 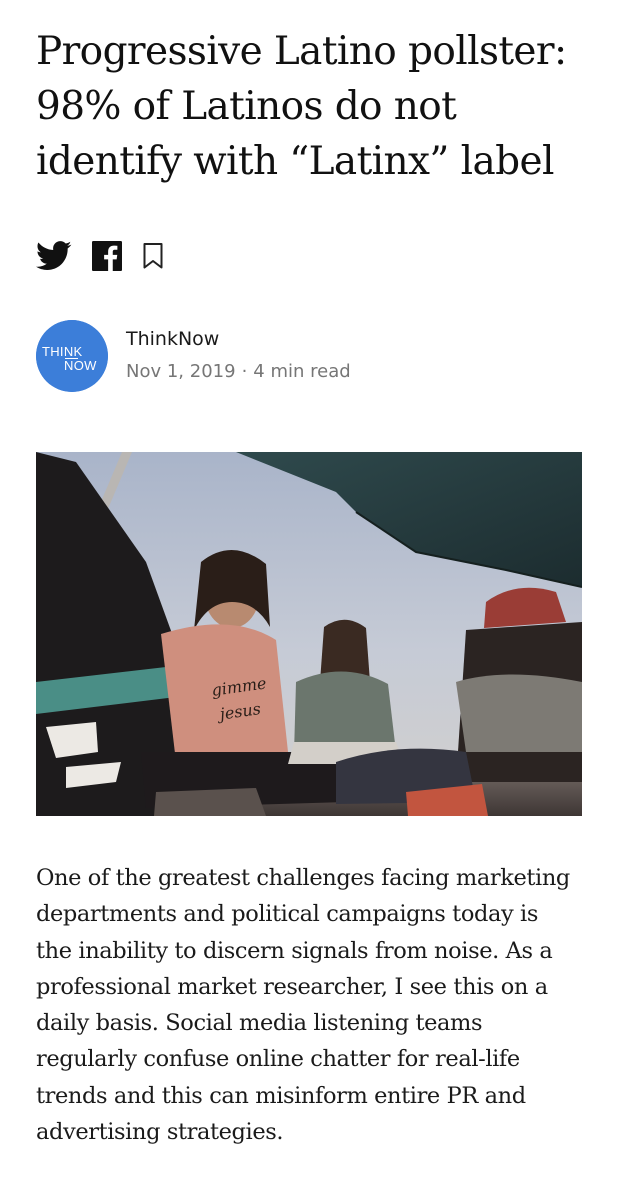 I want to click on body-line: advertising strategies., so click(x=160, y=1132).